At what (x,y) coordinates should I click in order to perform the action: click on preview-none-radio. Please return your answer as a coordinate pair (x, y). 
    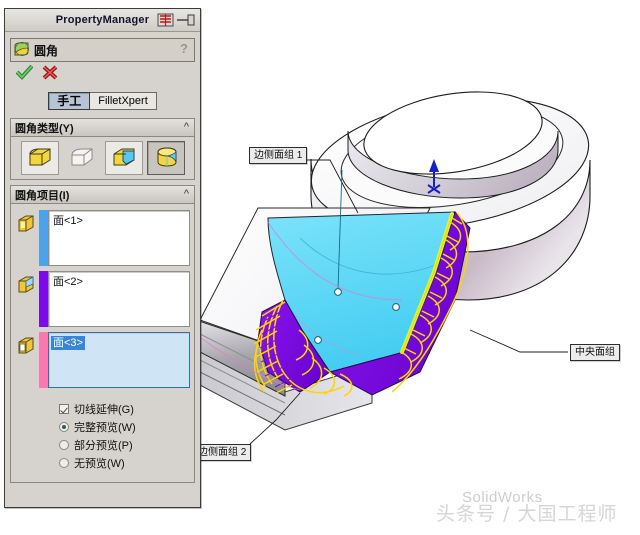
    Looking at the image, I should click on (64, 463).